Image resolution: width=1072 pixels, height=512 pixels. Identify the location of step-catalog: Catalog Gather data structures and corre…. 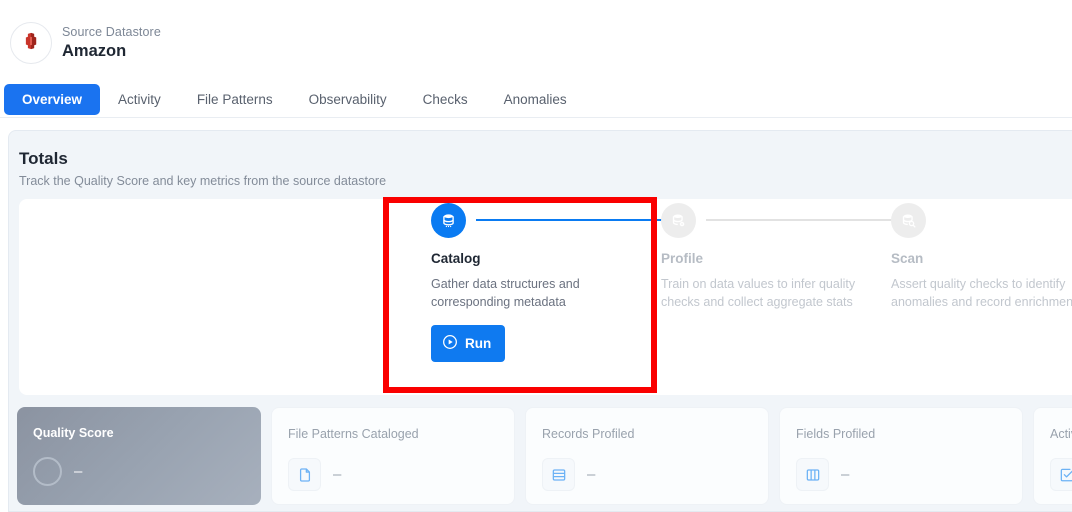
(547, 281).